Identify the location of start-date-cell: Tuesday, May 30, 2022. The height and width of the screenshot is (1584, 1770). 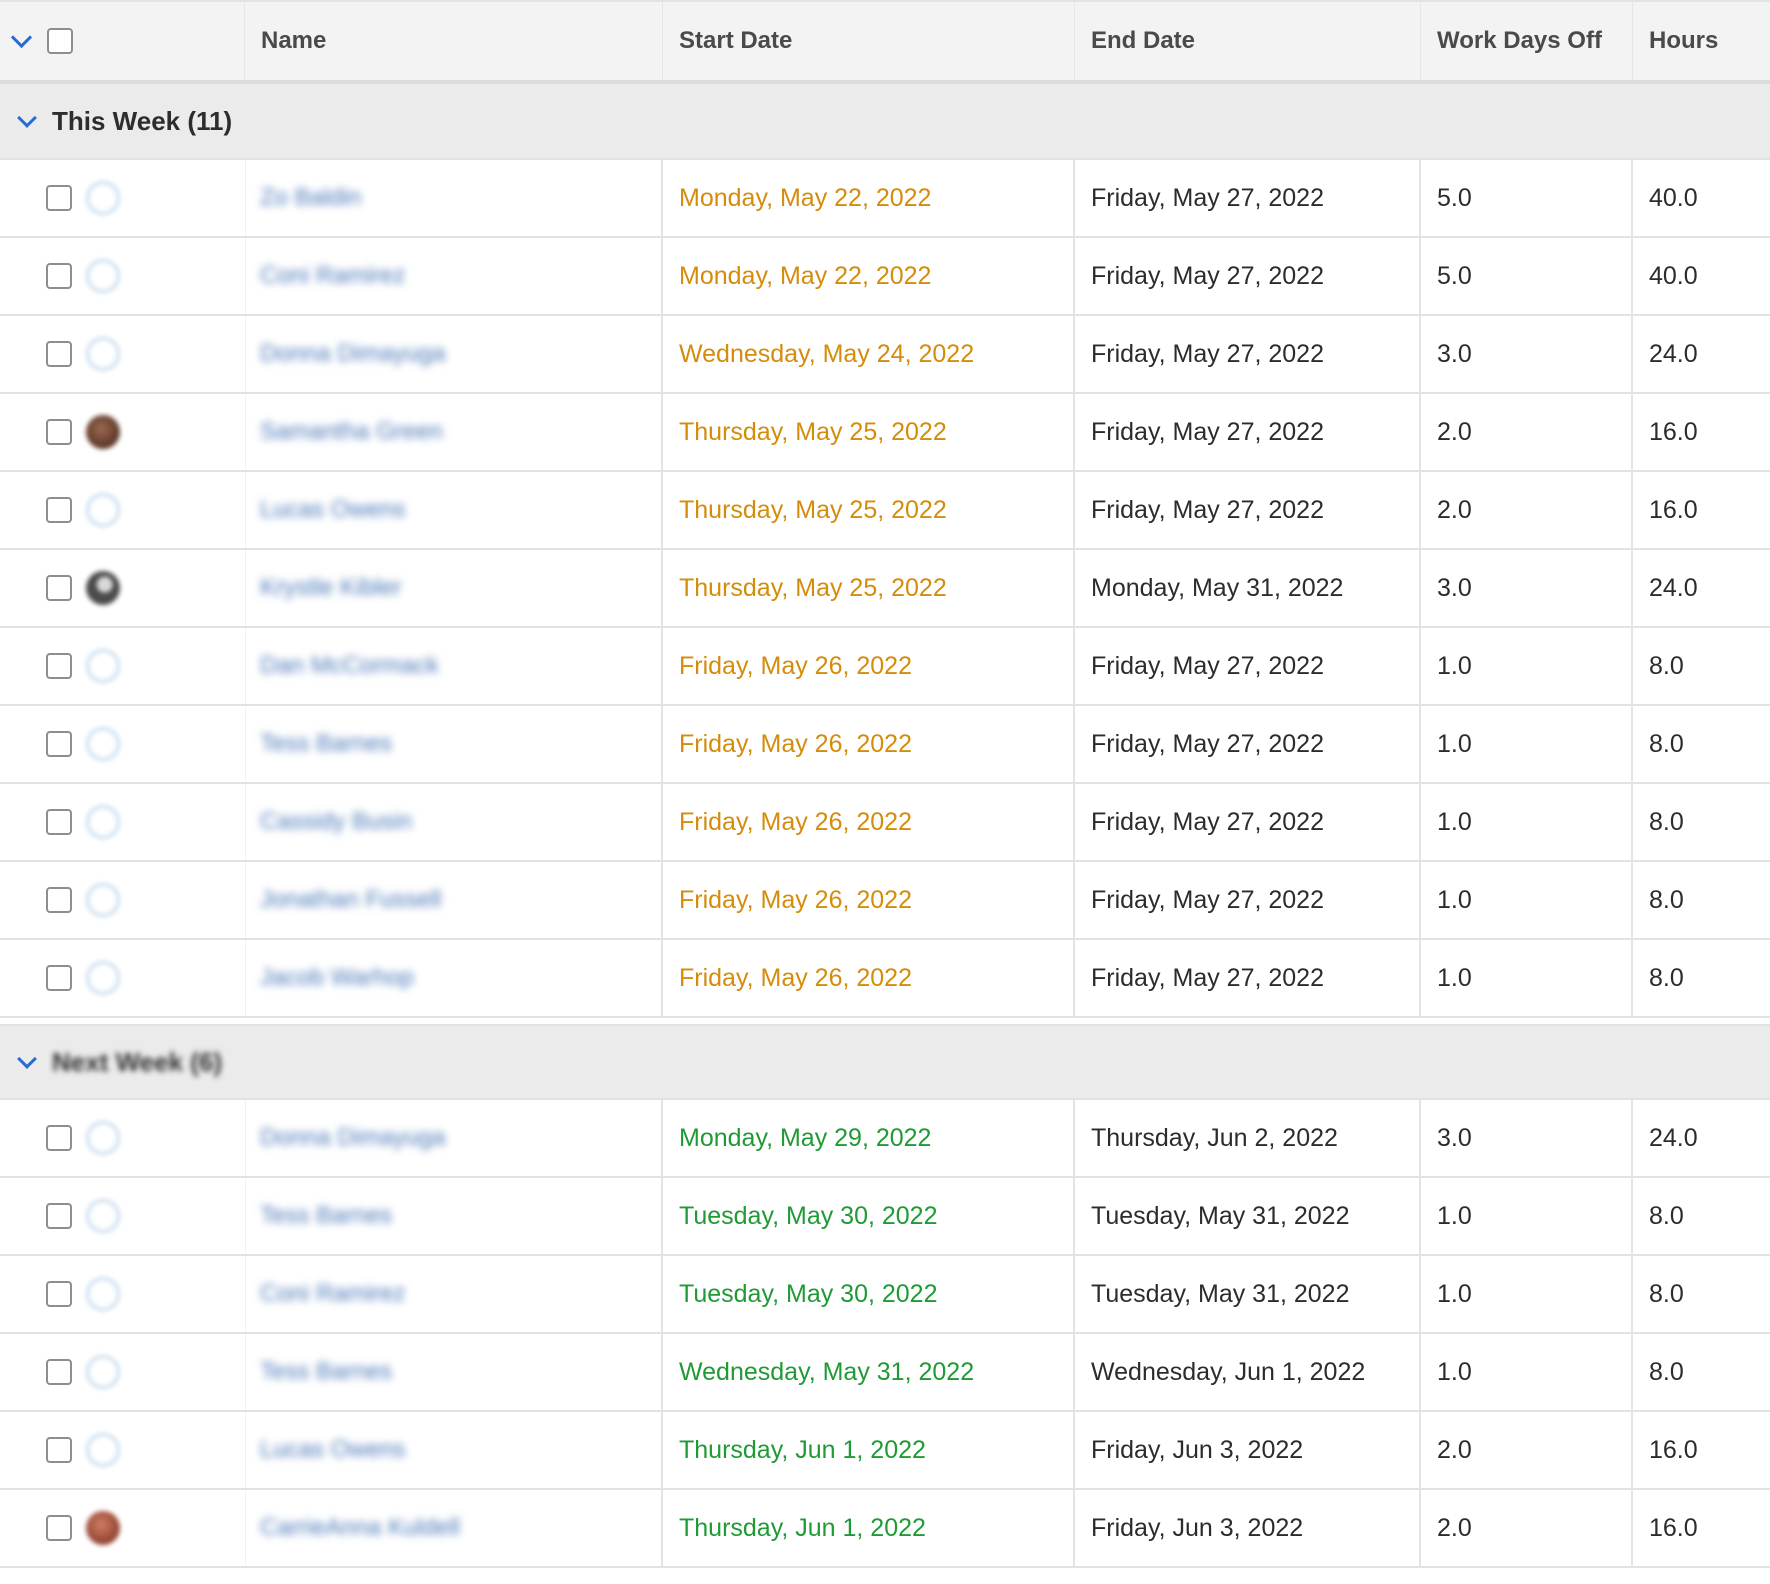
(869, 1294).